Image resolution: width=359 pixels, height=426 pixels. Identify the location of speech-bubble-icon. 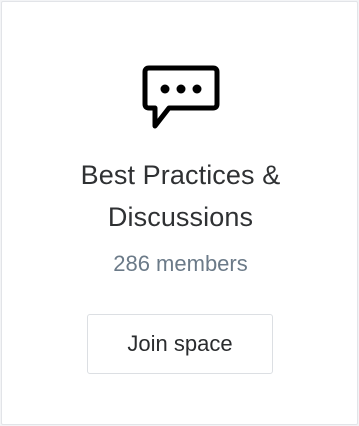
(181, 97).